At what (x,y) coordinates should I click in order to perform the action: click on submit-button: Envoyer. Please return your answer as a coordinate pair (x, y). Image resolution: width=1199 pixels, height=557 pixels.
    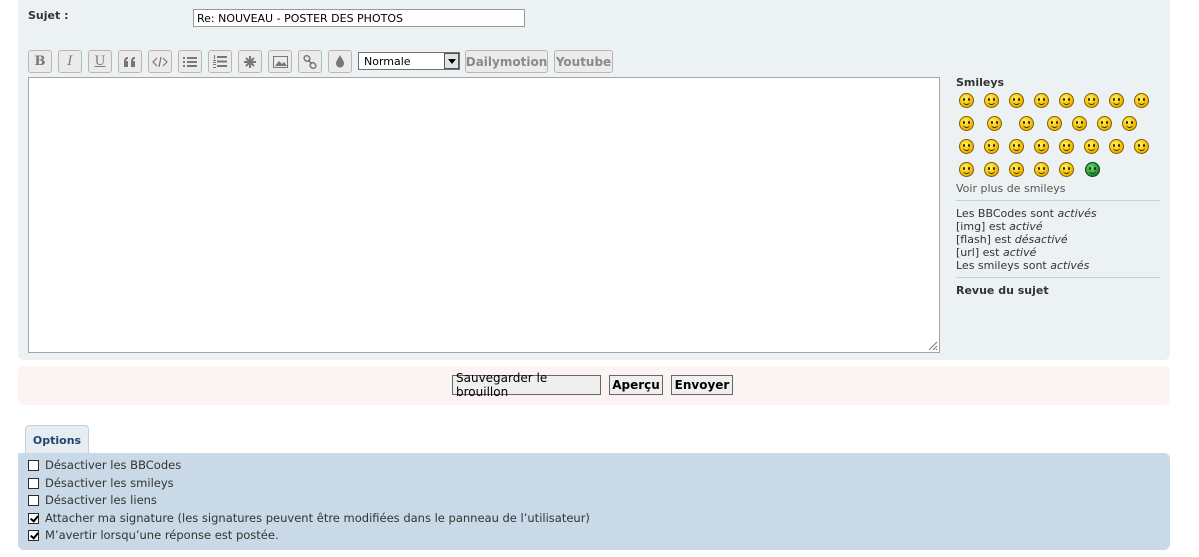
    Looking at the image, I should click on (702, 385).